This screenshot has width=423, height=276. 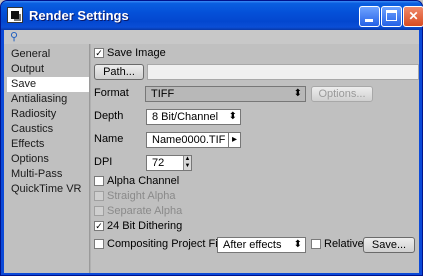 What do you see at coordinates (48, 144) in the screenshot?
I see `sidebar-item-effects: Effects` at bounding box center [48, 144].